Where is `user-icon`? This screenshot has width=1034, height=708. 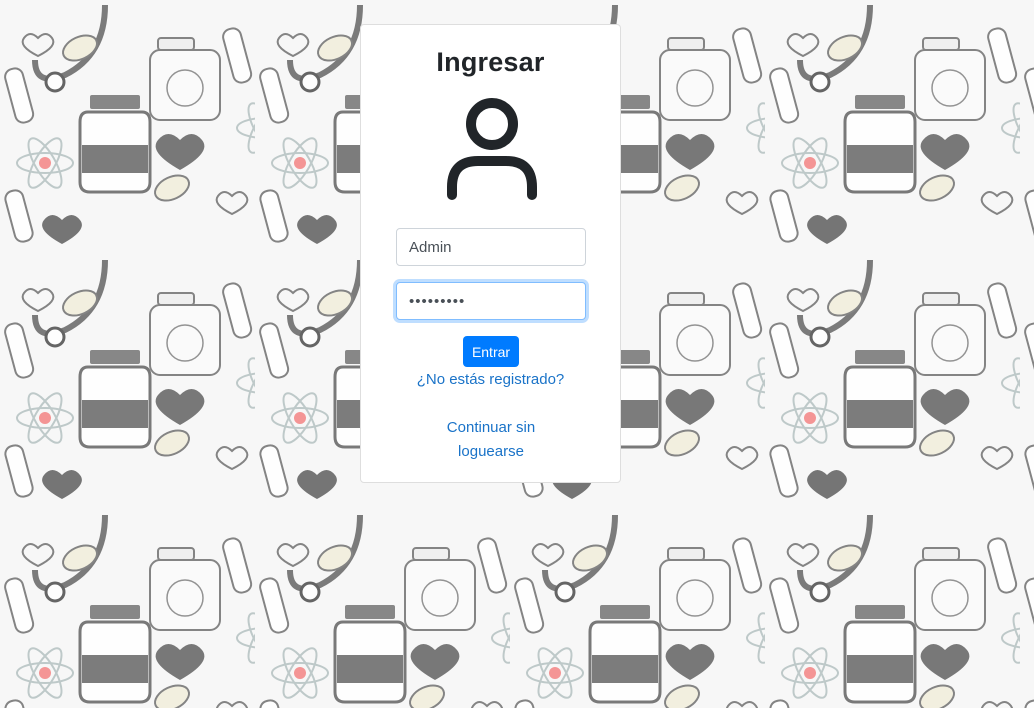
user-icon is located at coordinates (492, 149).